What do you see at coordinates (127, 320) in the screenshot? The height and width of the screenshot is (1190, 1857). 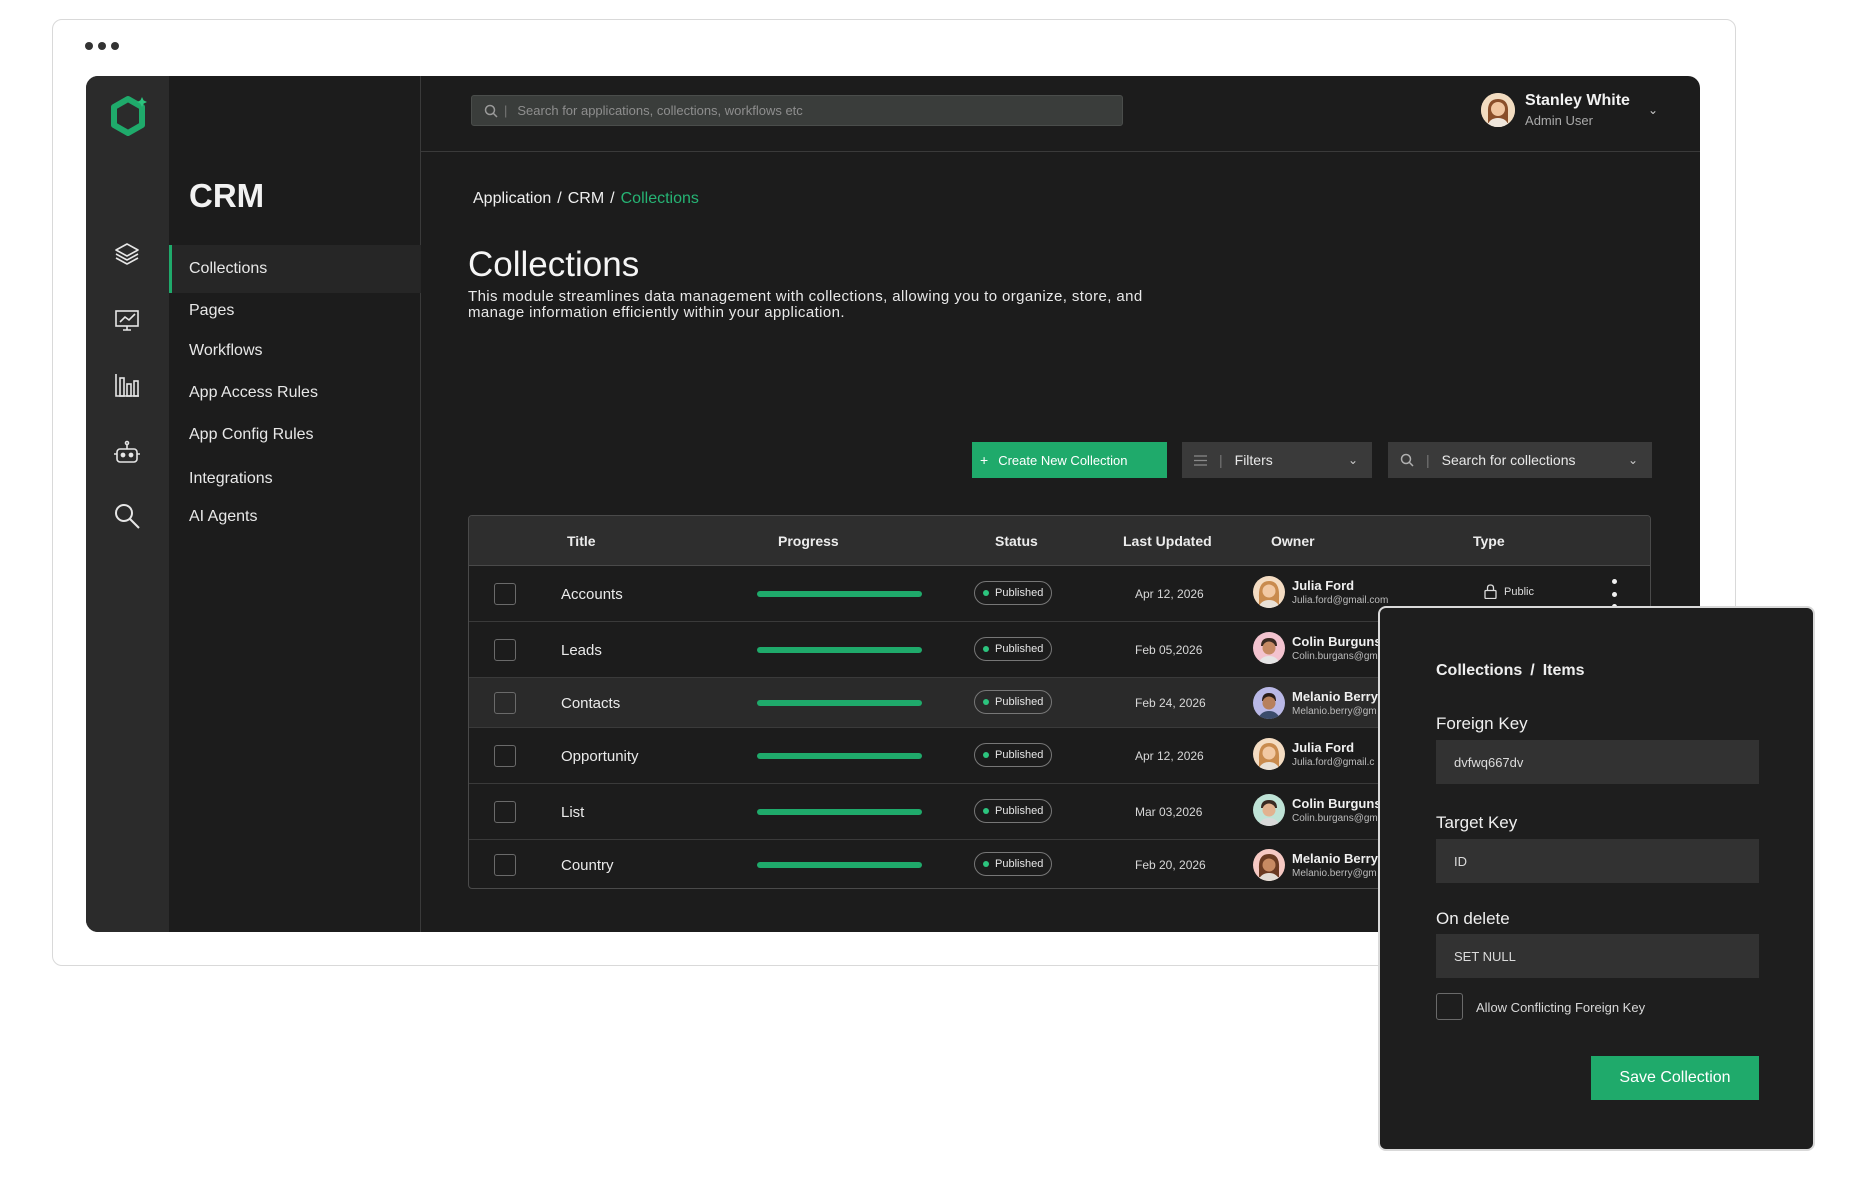 I see `monitor-chart-icon` at bounding box center [127, 320].